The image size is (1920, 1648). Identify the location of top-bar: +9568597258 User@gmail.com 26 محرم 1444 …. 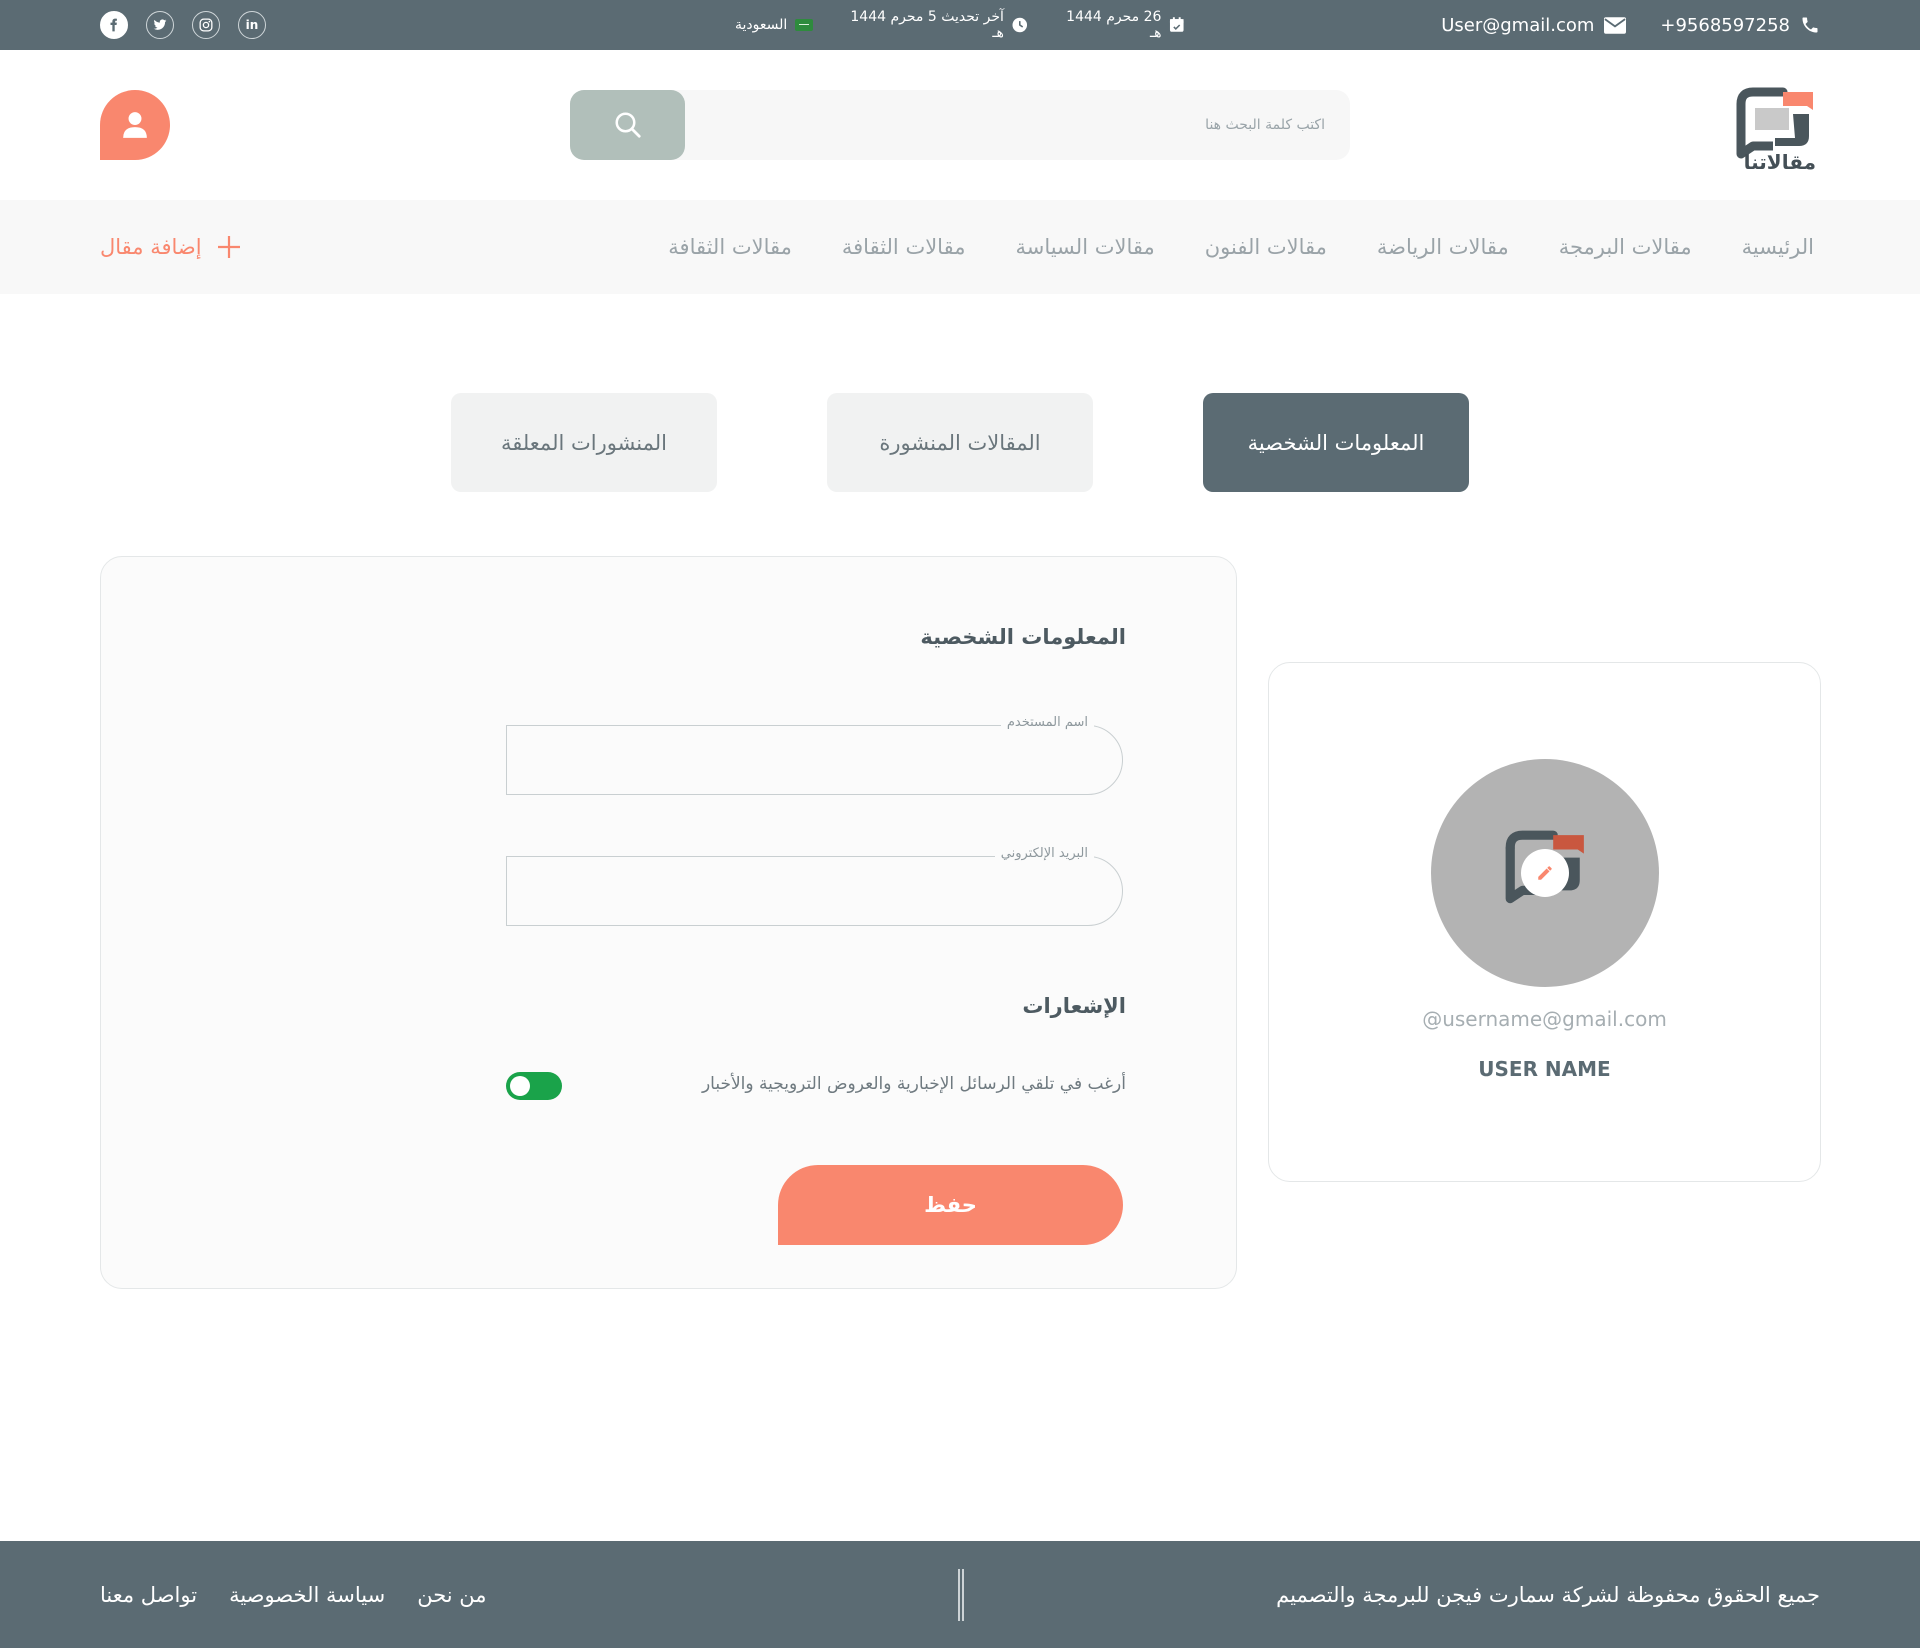
(960, 25).